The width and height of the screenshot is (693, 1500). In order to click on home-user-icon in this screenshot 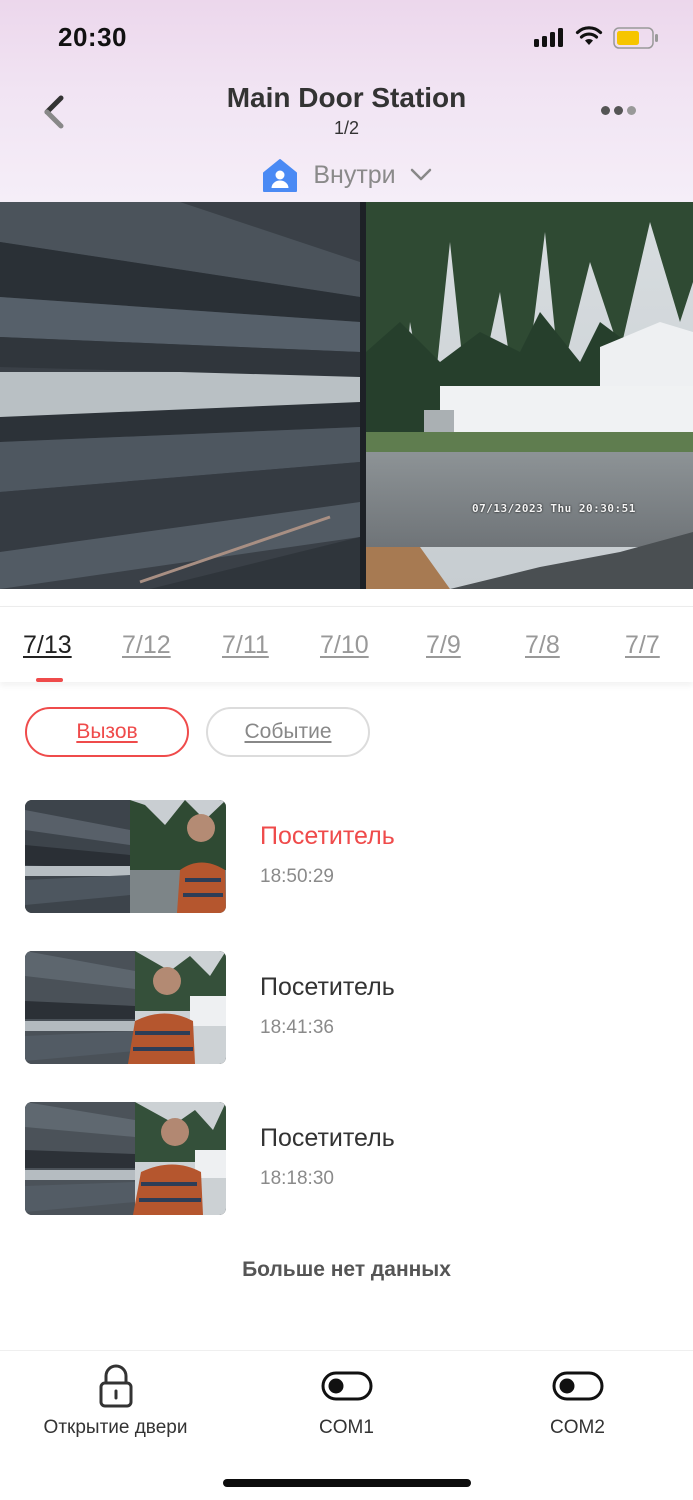, I will do `click(280, 175)`.